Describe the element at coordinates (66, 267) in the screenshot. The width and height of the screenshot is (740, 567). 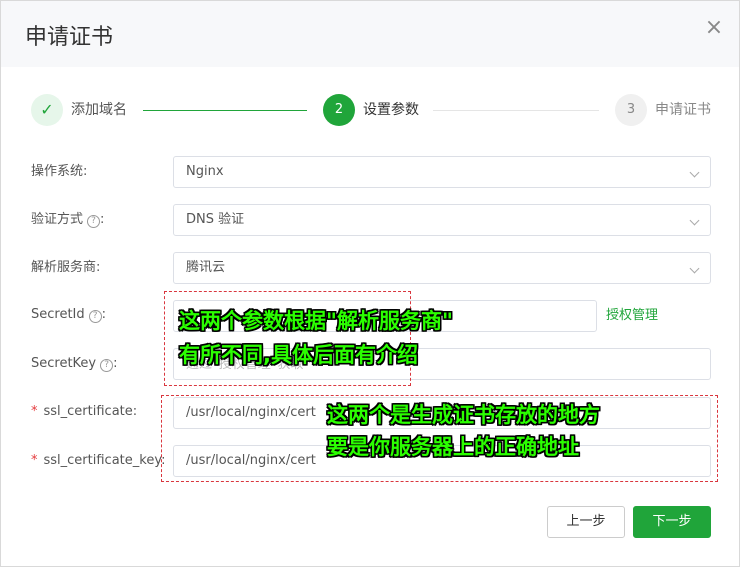
I see `dns-provider-label: 解析服务商:` at that location.